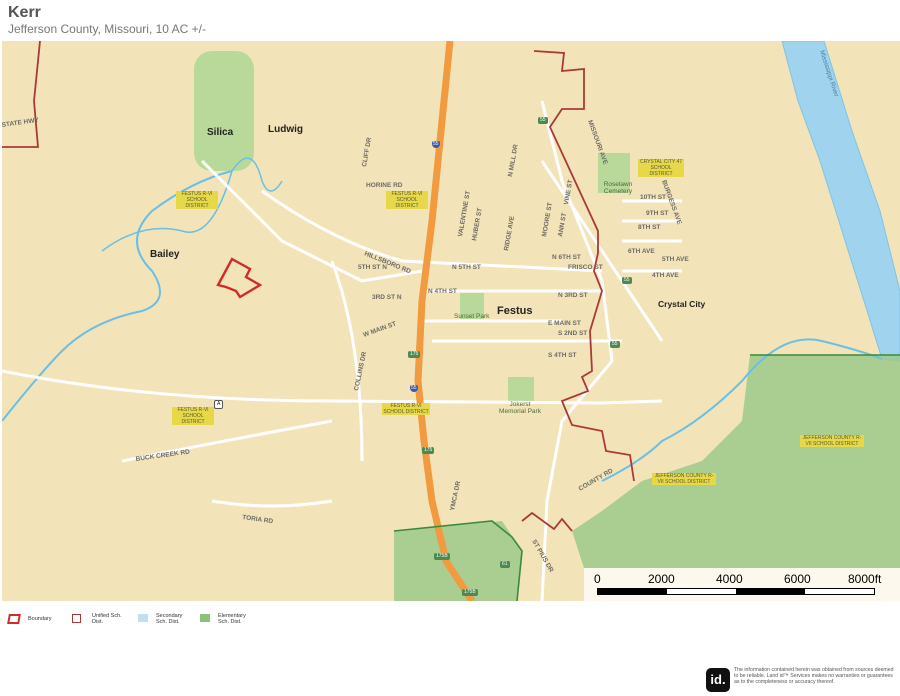  What do you see at coordinates (470, 592) in the screenshot?
I see `route-shield-175b-b: 175B` at bounding box center [470, 592].